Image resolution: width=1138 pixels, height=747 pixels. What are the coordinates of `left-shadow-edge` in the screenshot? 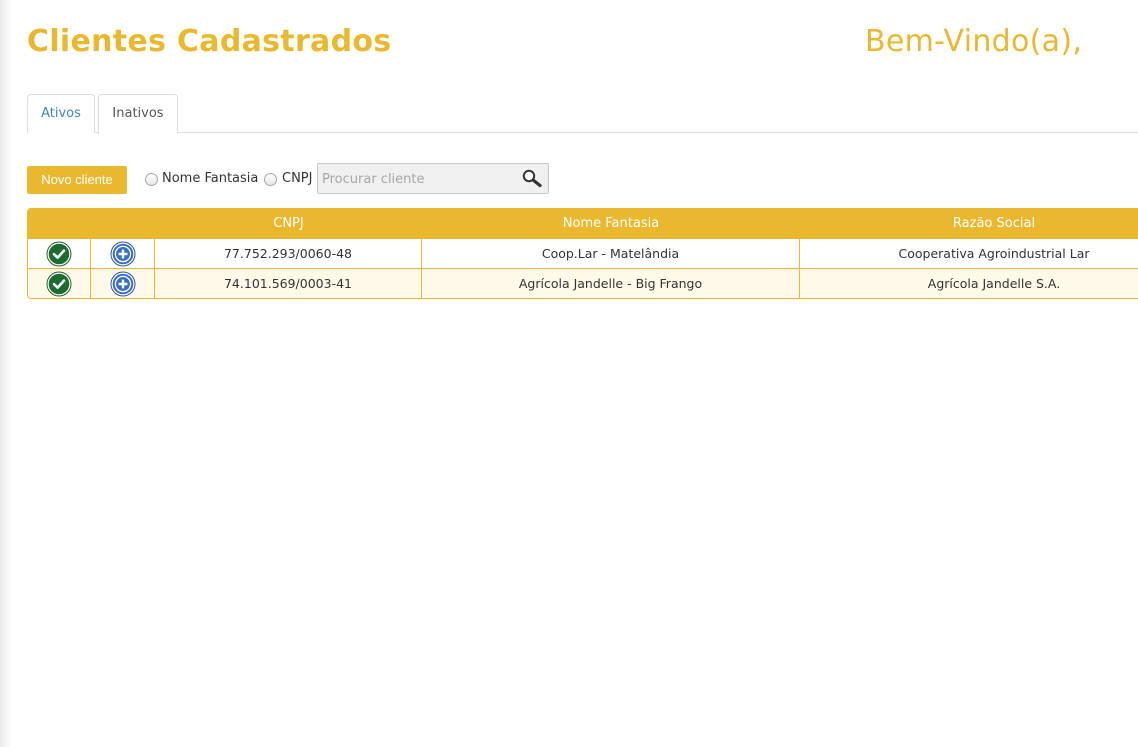 It's located at (6, 373).